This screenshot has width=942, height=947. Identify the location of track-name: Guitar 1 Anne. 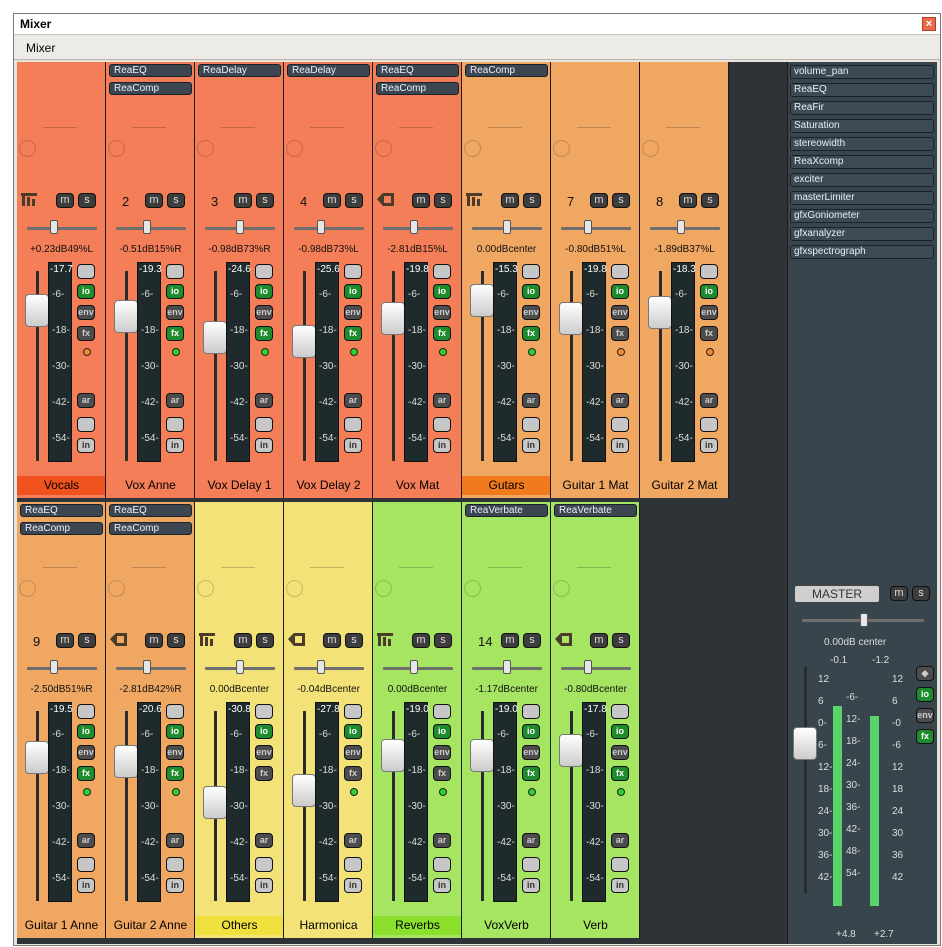
(61, 925).